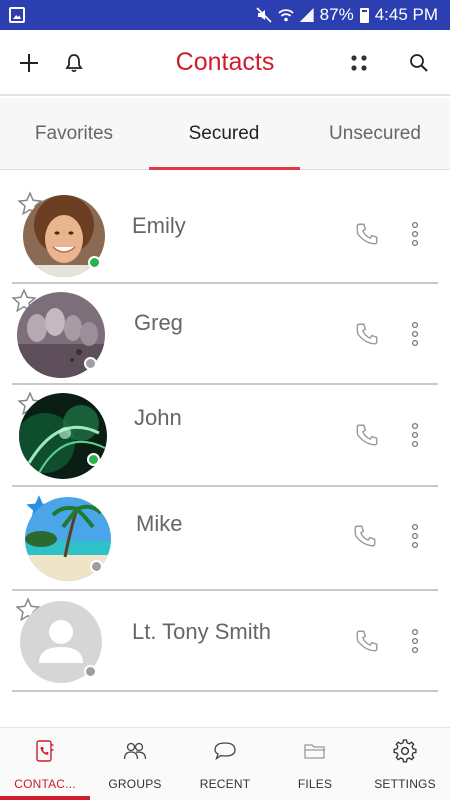  Describe the element at coordinates (225, 751) in the screenshot. I see `chat-bubble-icon` at that location.